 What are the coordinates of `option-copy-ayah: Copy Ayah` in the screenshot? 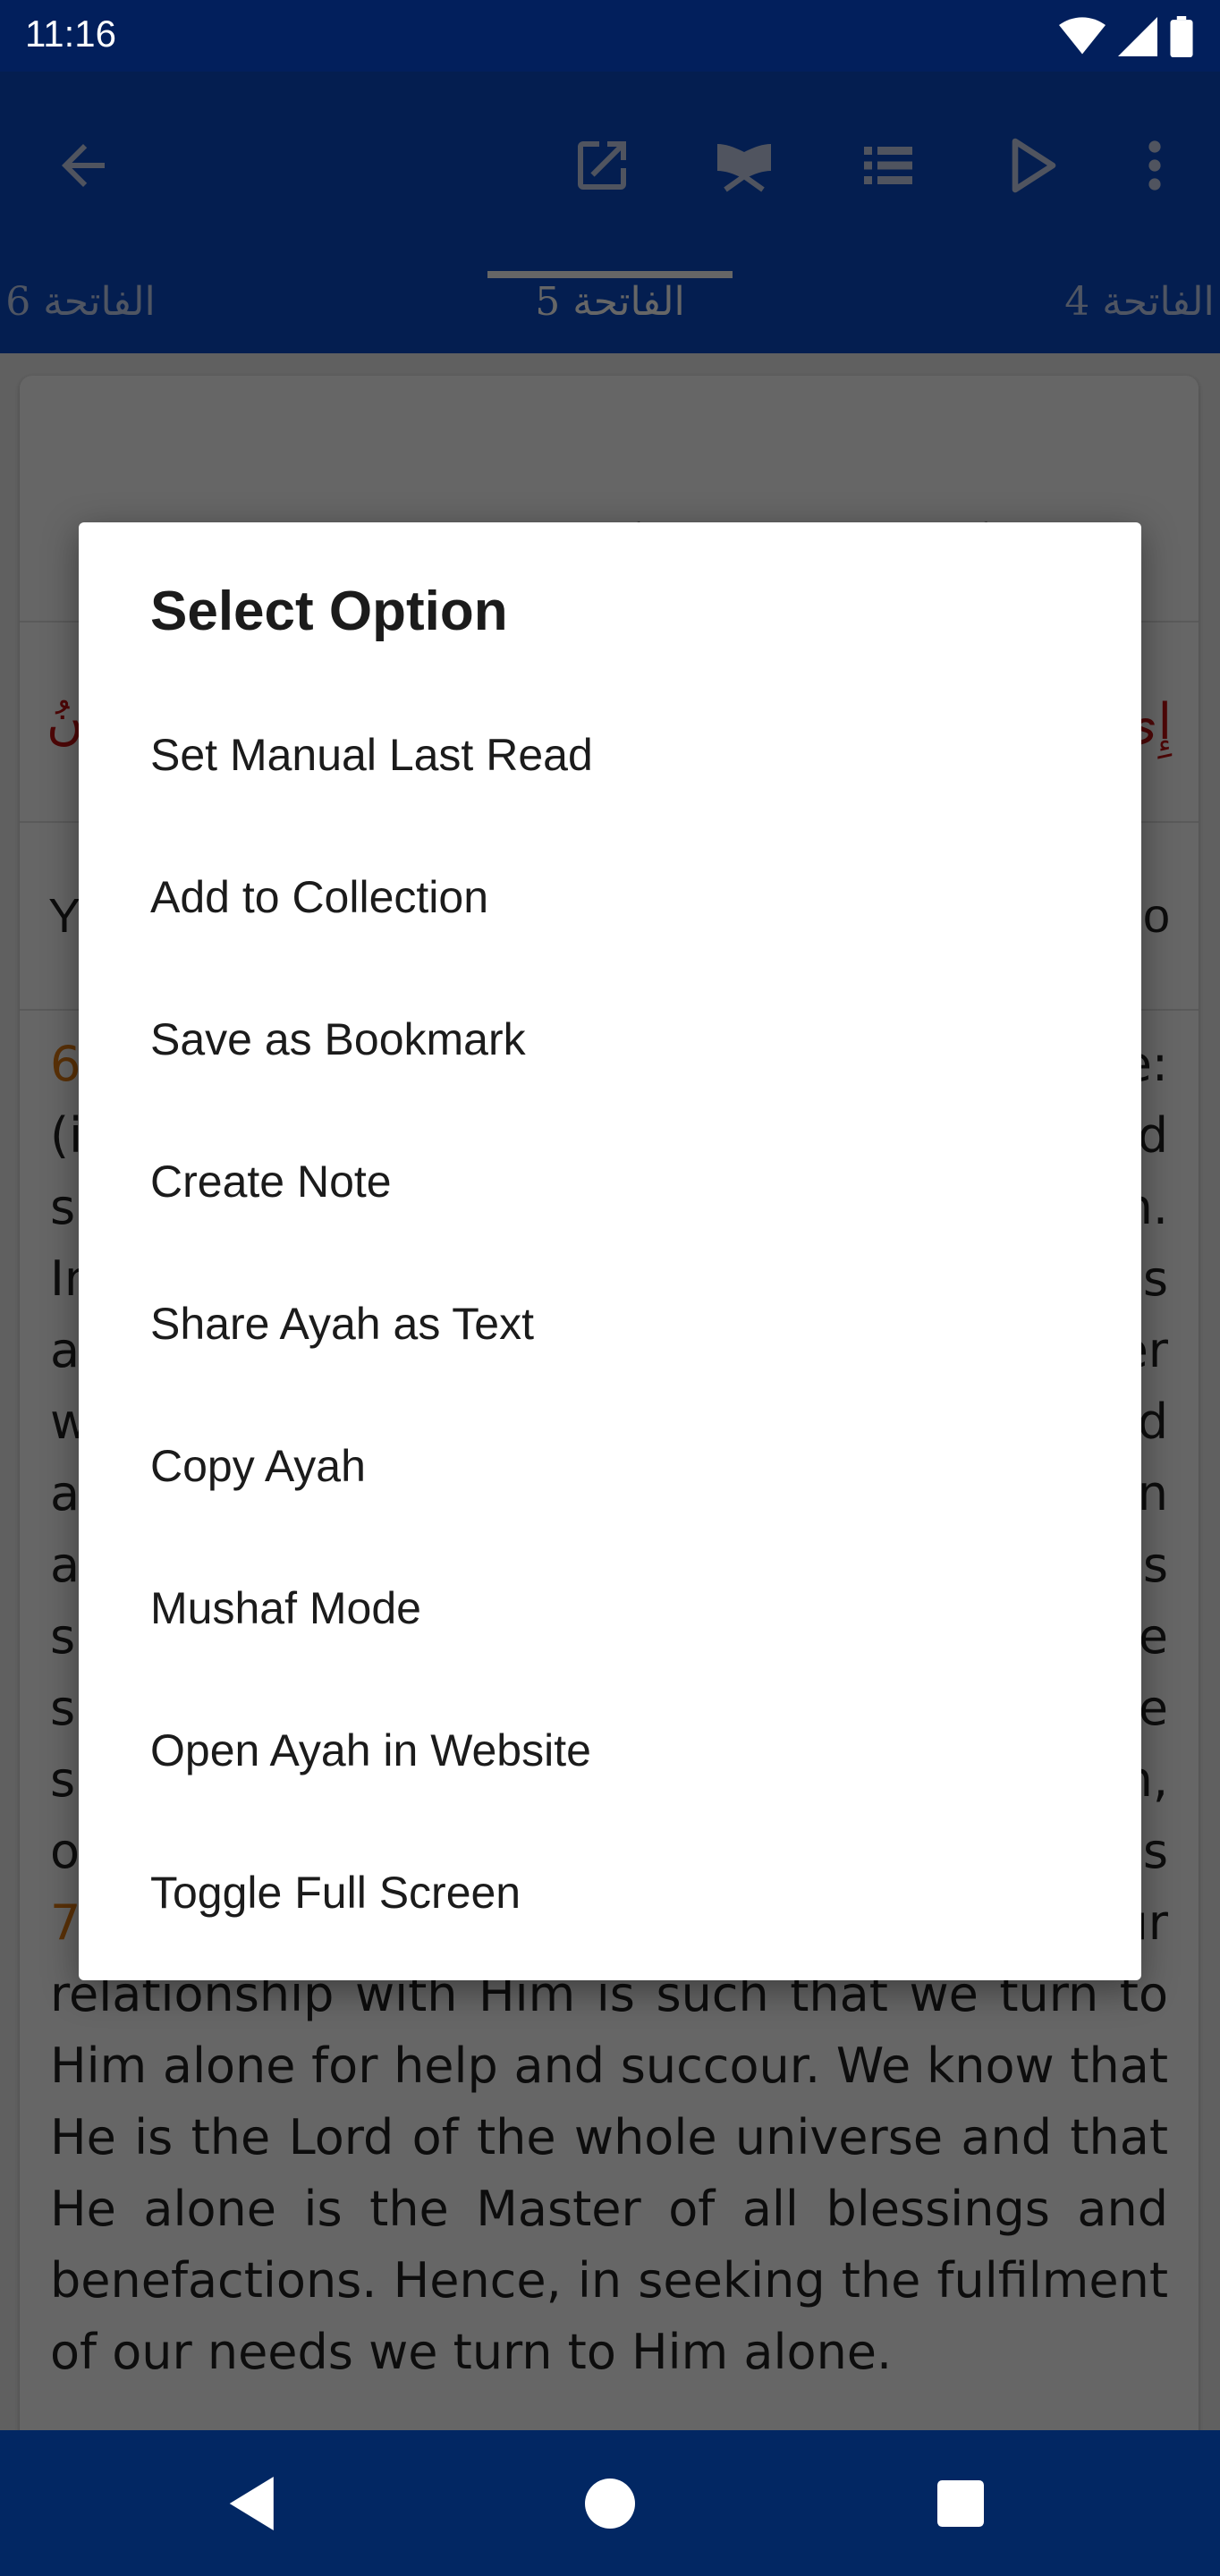 It's located at (610, 1465).